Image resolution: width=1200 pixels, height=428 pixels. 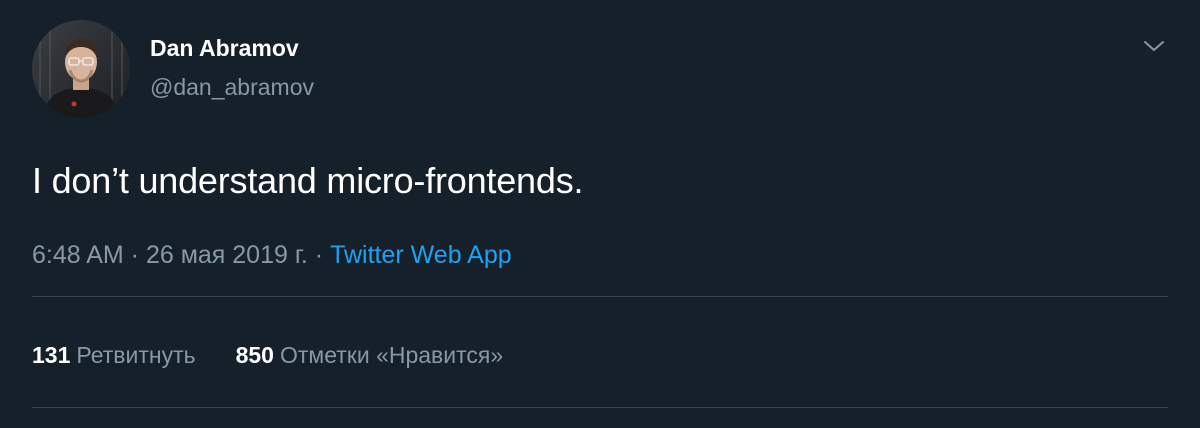 I want to click on tweet-text: I don’t understand micro-frontends., so click(x=308, y=180).